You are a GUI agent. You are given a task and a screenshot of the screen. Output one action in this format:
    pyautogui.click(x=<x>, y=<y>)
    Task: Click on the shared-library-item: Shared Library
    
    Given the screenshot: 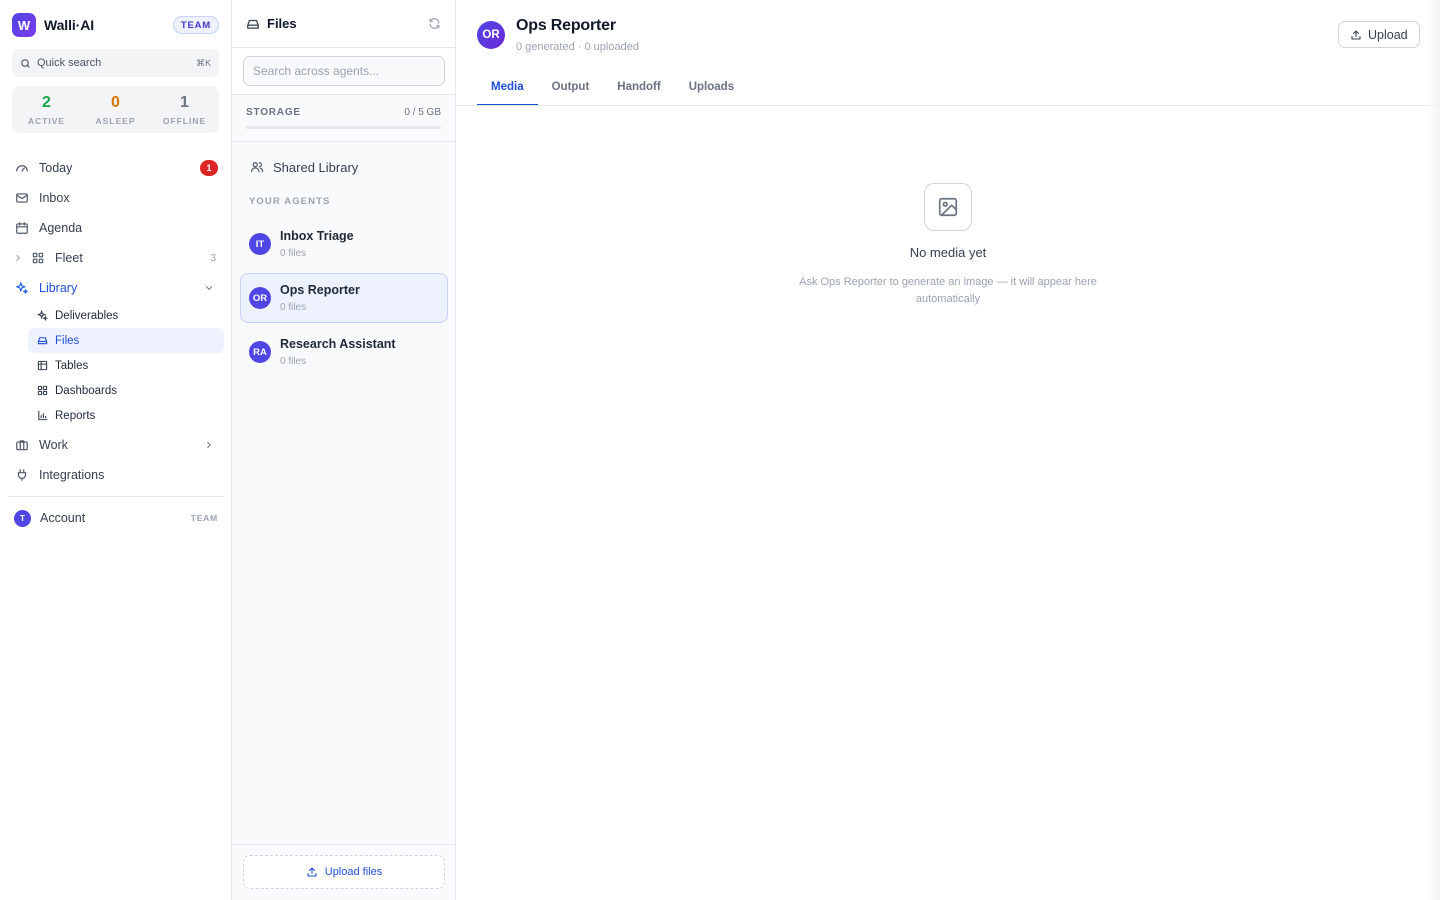 What is the action you would take?
    pyautogui.click(x=343, y=167)
    